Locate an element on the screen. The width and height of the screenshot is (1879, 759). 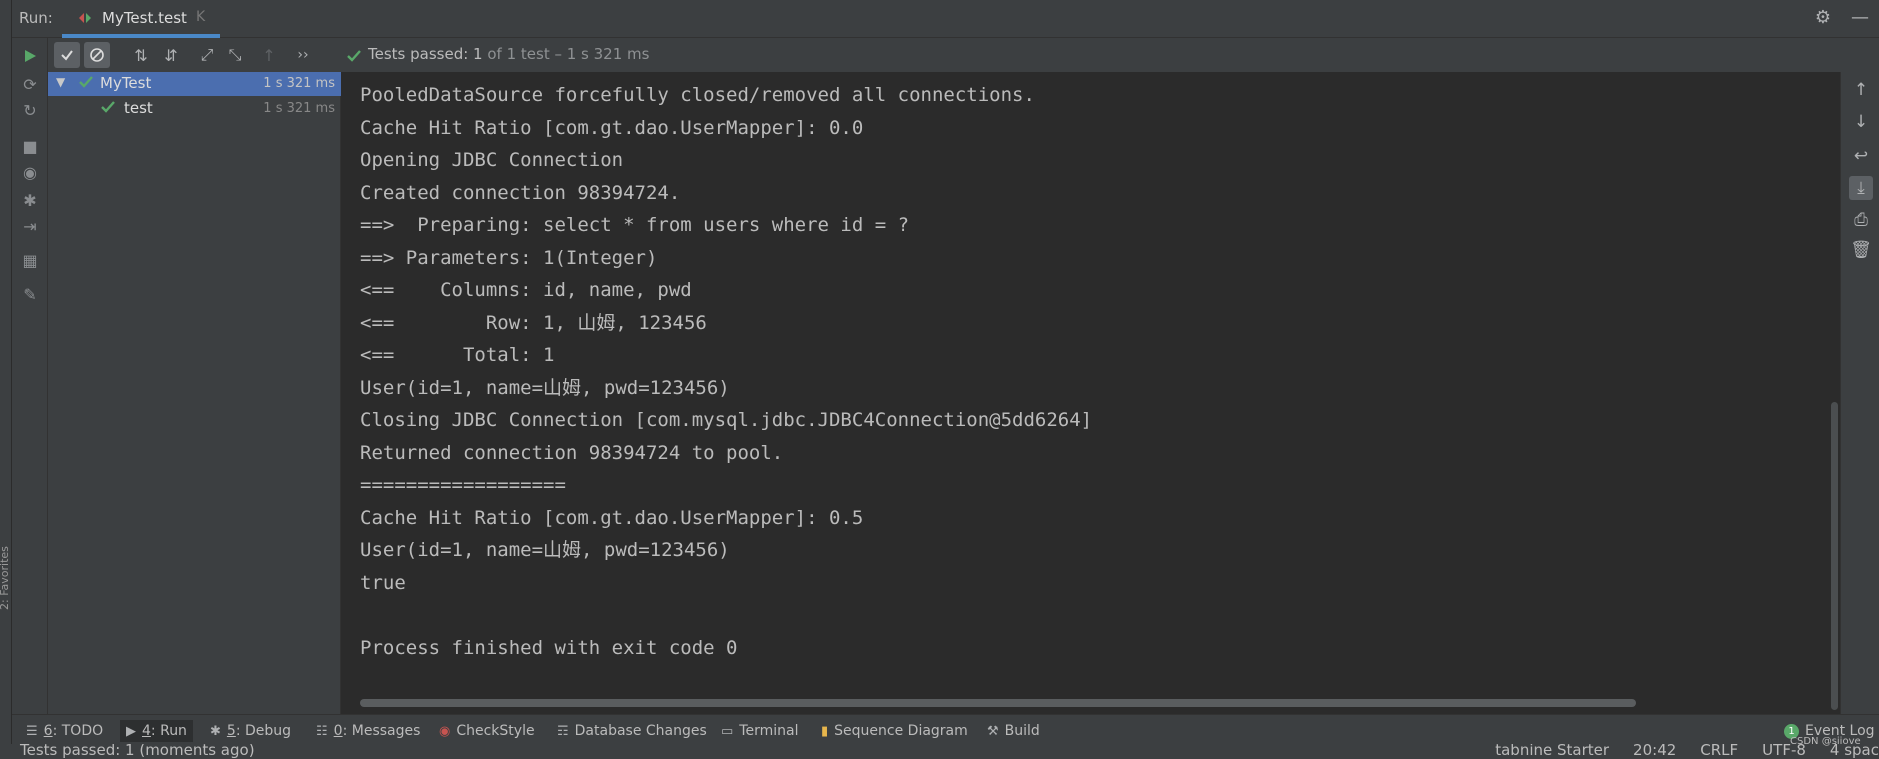
checkstyle-tool-button: ◉ CheckStyle is located at coordinates (487, 731).